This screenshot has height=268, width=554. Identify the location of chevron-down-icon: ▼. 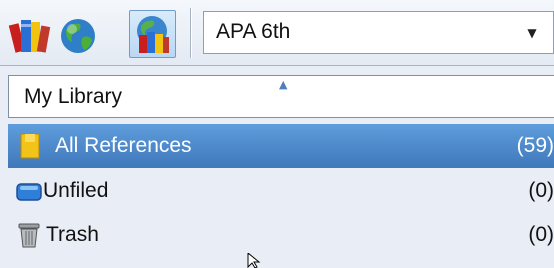
(532, 32).